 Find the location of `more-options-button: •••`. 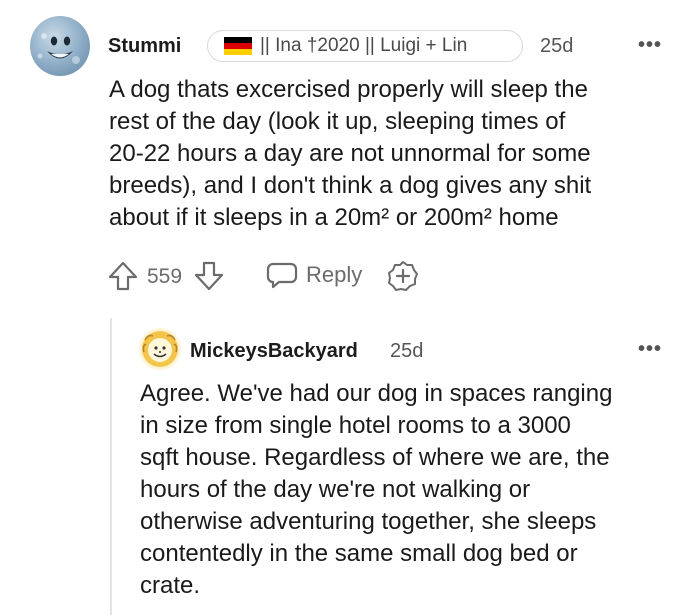

more-options-button: ••• is located at coordinates (650, 45).